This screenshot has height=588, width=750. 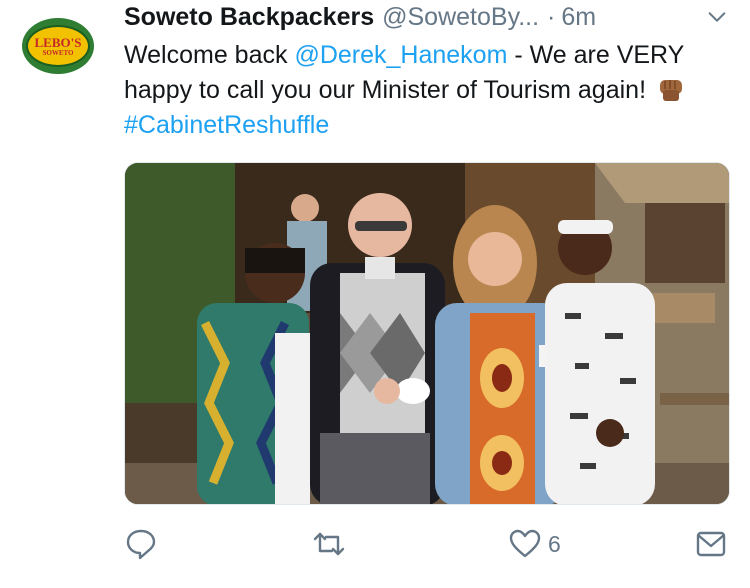 I want to click on retweet-button, so click(x=329, y=544).